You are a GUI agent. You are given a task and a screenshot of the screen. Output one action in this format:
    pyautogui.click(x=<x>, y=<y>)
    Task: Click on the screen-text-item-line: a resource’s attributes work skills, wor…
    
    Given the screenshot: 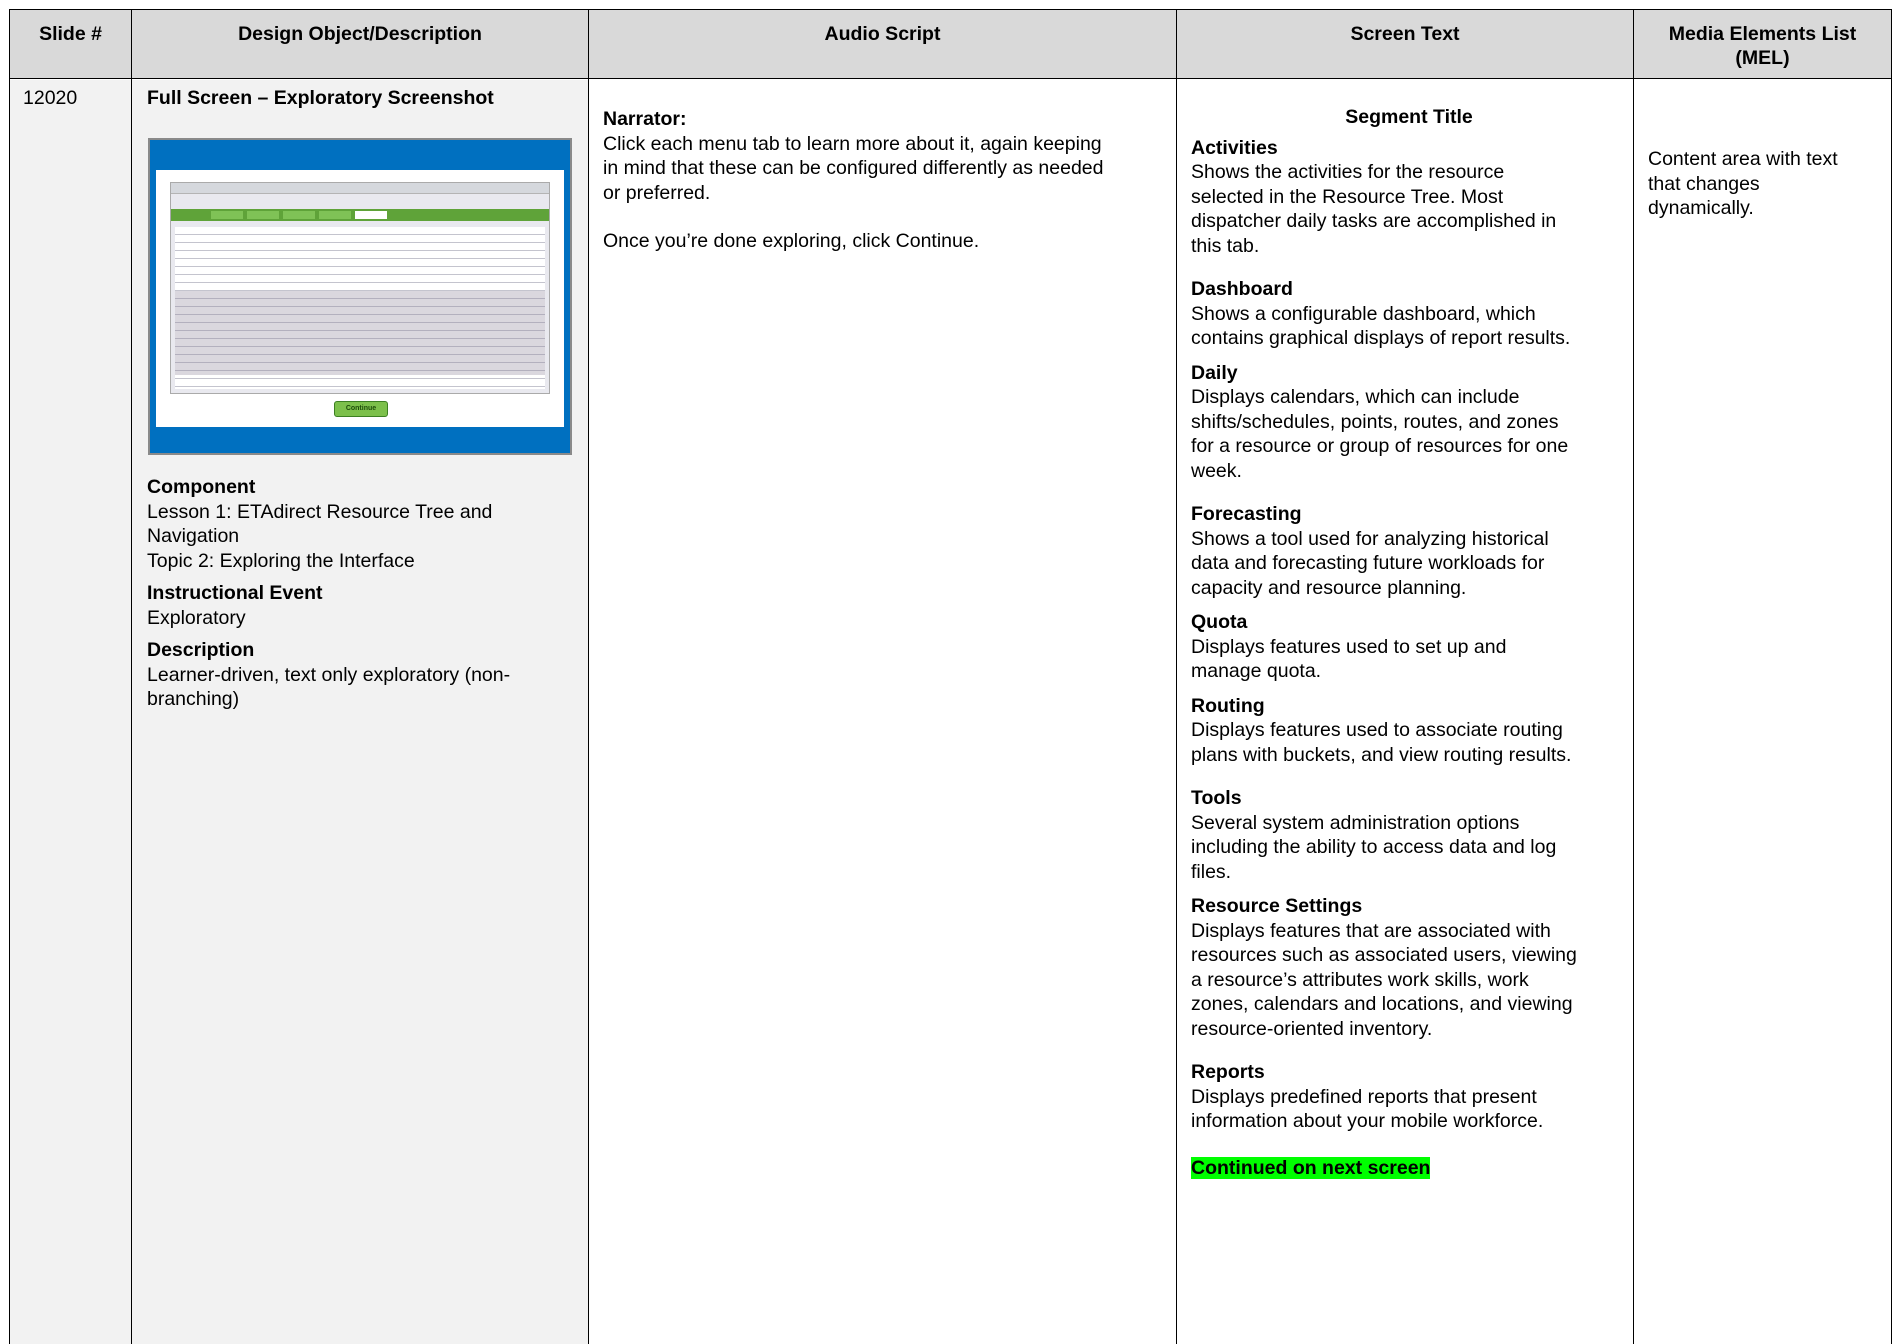 What is the action you would take?
    pyautogui.click(x=1360, y=979)
    